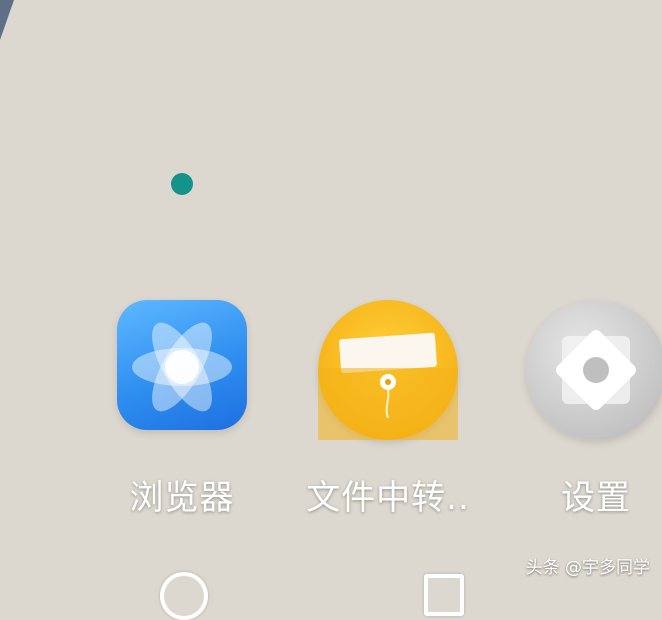  I want to click on browser-atom-icon, so click(182, 365).